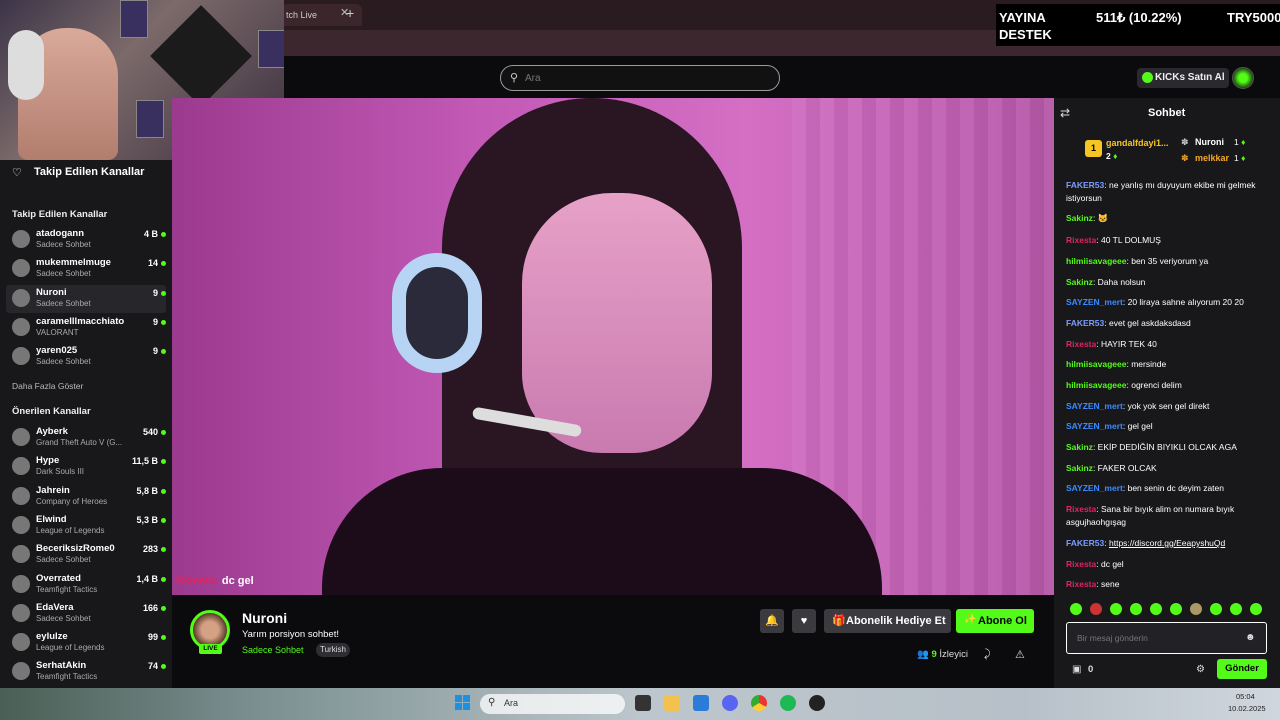 Image resolution: width=1280 pixels, height=720 pixels. What do you see at coordinates (1020, 654) in the screenshot?
I see `report-icon: ⚠` at bounding box center [1020, 654].